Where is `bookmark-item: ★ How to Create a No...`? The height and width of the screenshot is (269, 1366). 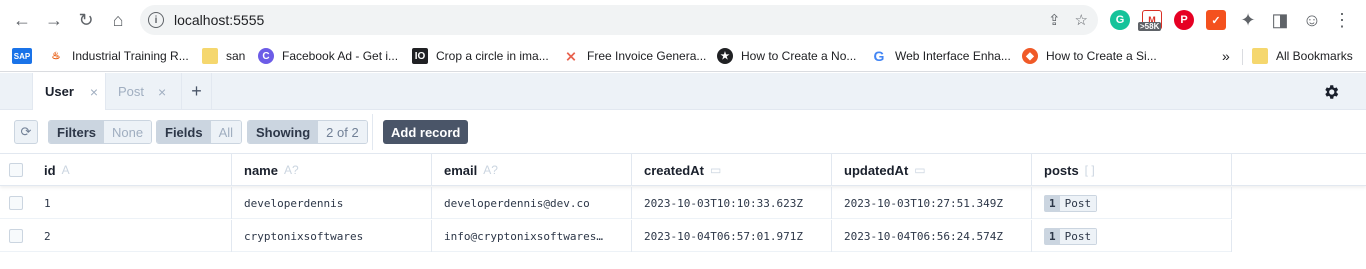 bookmark-item: ★ How to Create a No... is located at coordinates (786, 56).